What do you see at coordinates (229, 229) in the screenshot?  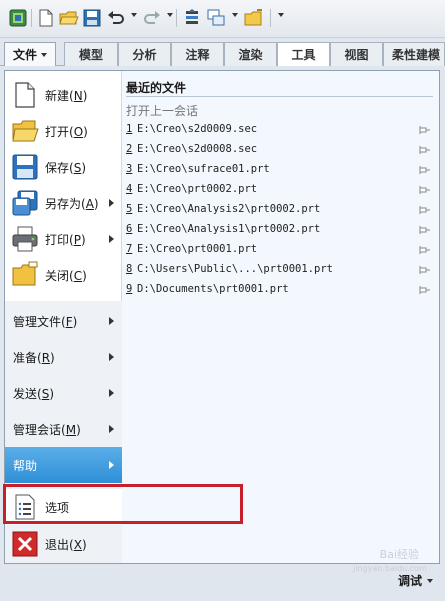 I see `recent-file-path: E:\Creo\Analysis1\prt0002.prt` at bounding box center [229, 229].